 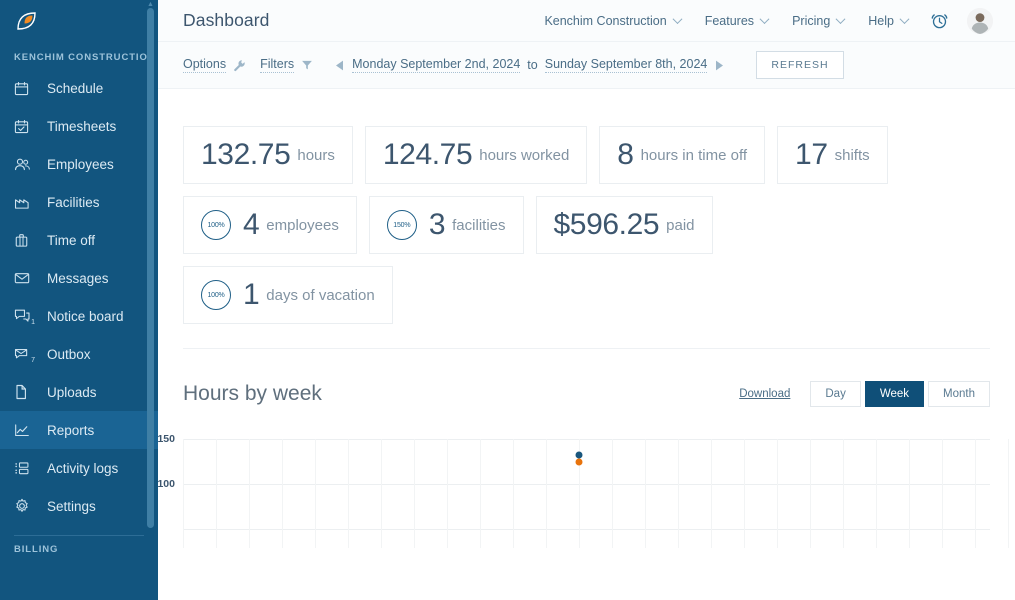 What do you see at coordinates (307, 65) in the screenshot?
I see `funnel-icon` at bounding box center [307, 65].